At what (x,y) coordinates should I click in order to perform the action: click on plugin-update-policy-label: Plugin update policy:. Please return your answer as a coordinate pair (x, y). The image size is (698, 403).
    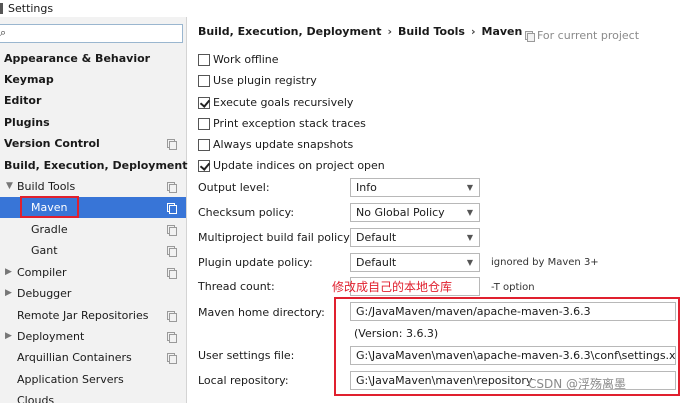
    Looking at the image, I should click on (255, 262).